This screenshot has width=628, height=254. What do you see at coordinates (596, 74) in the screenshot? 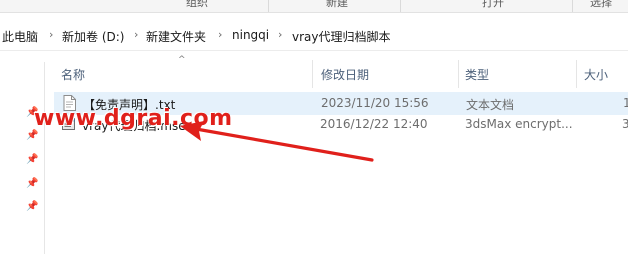
I see `column-header-size: 大小` at bounding box center [596, 74].